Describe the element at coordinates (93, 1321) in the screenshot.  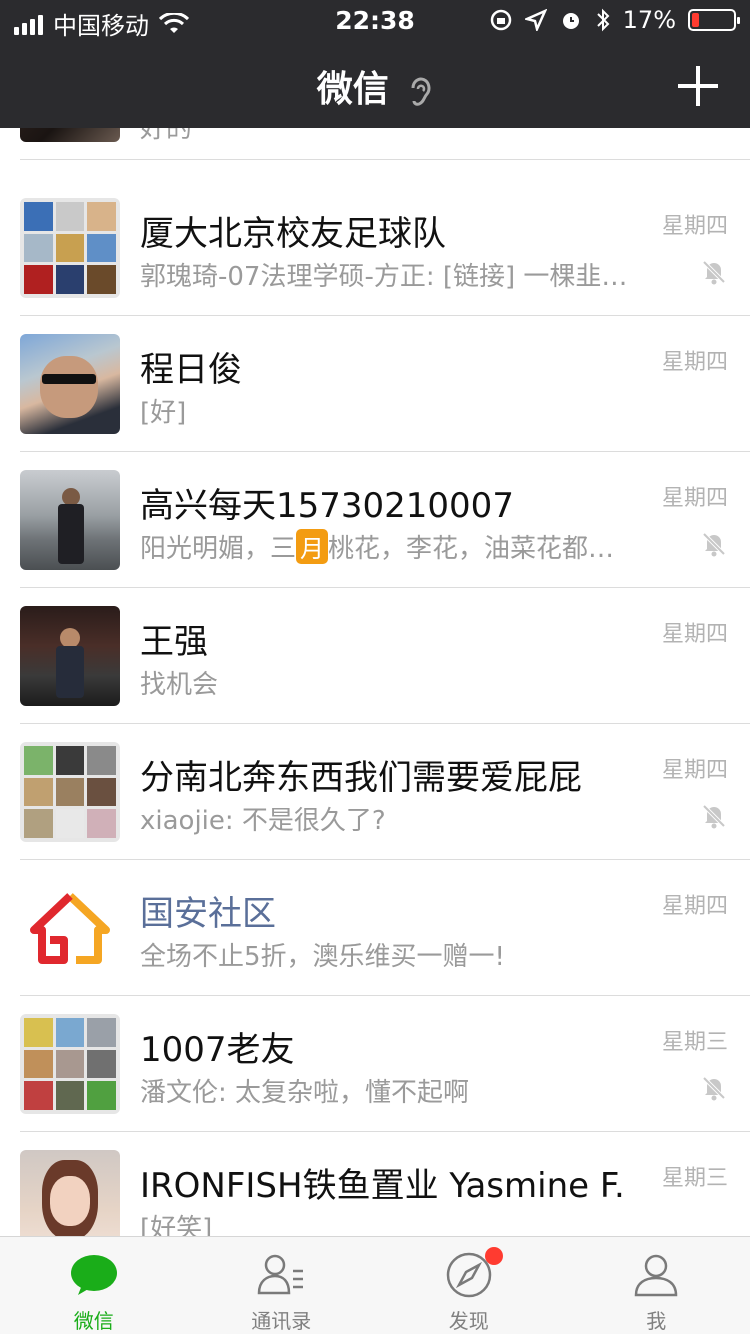
I see `tab-label: 微信` at that location.